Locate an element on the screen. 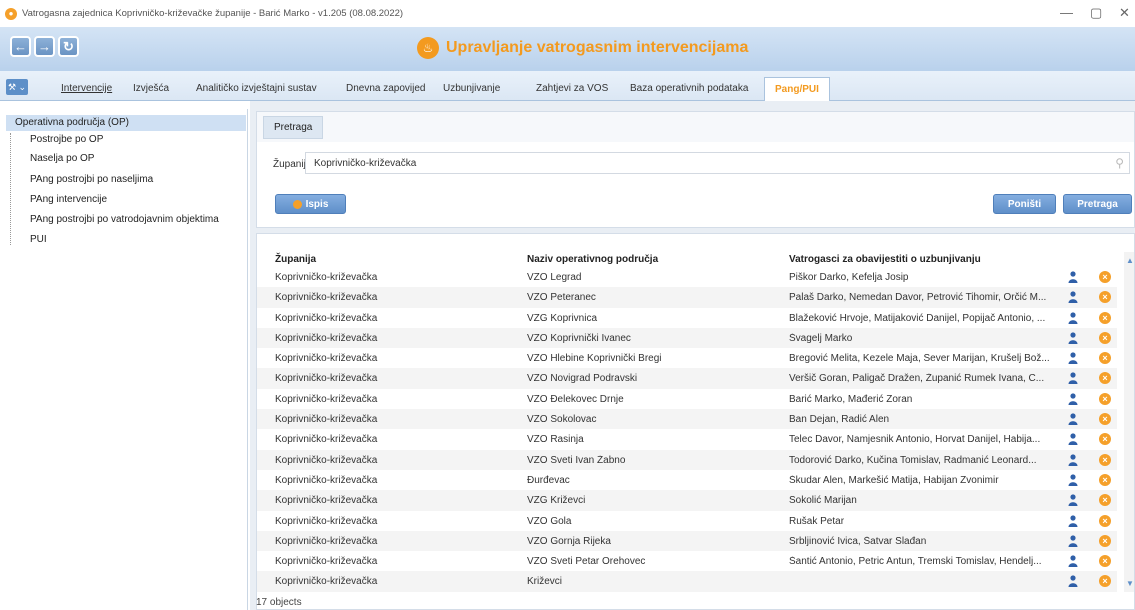 The image size is (1135, 610). back-button: ← is located at coordinates (20, 46).